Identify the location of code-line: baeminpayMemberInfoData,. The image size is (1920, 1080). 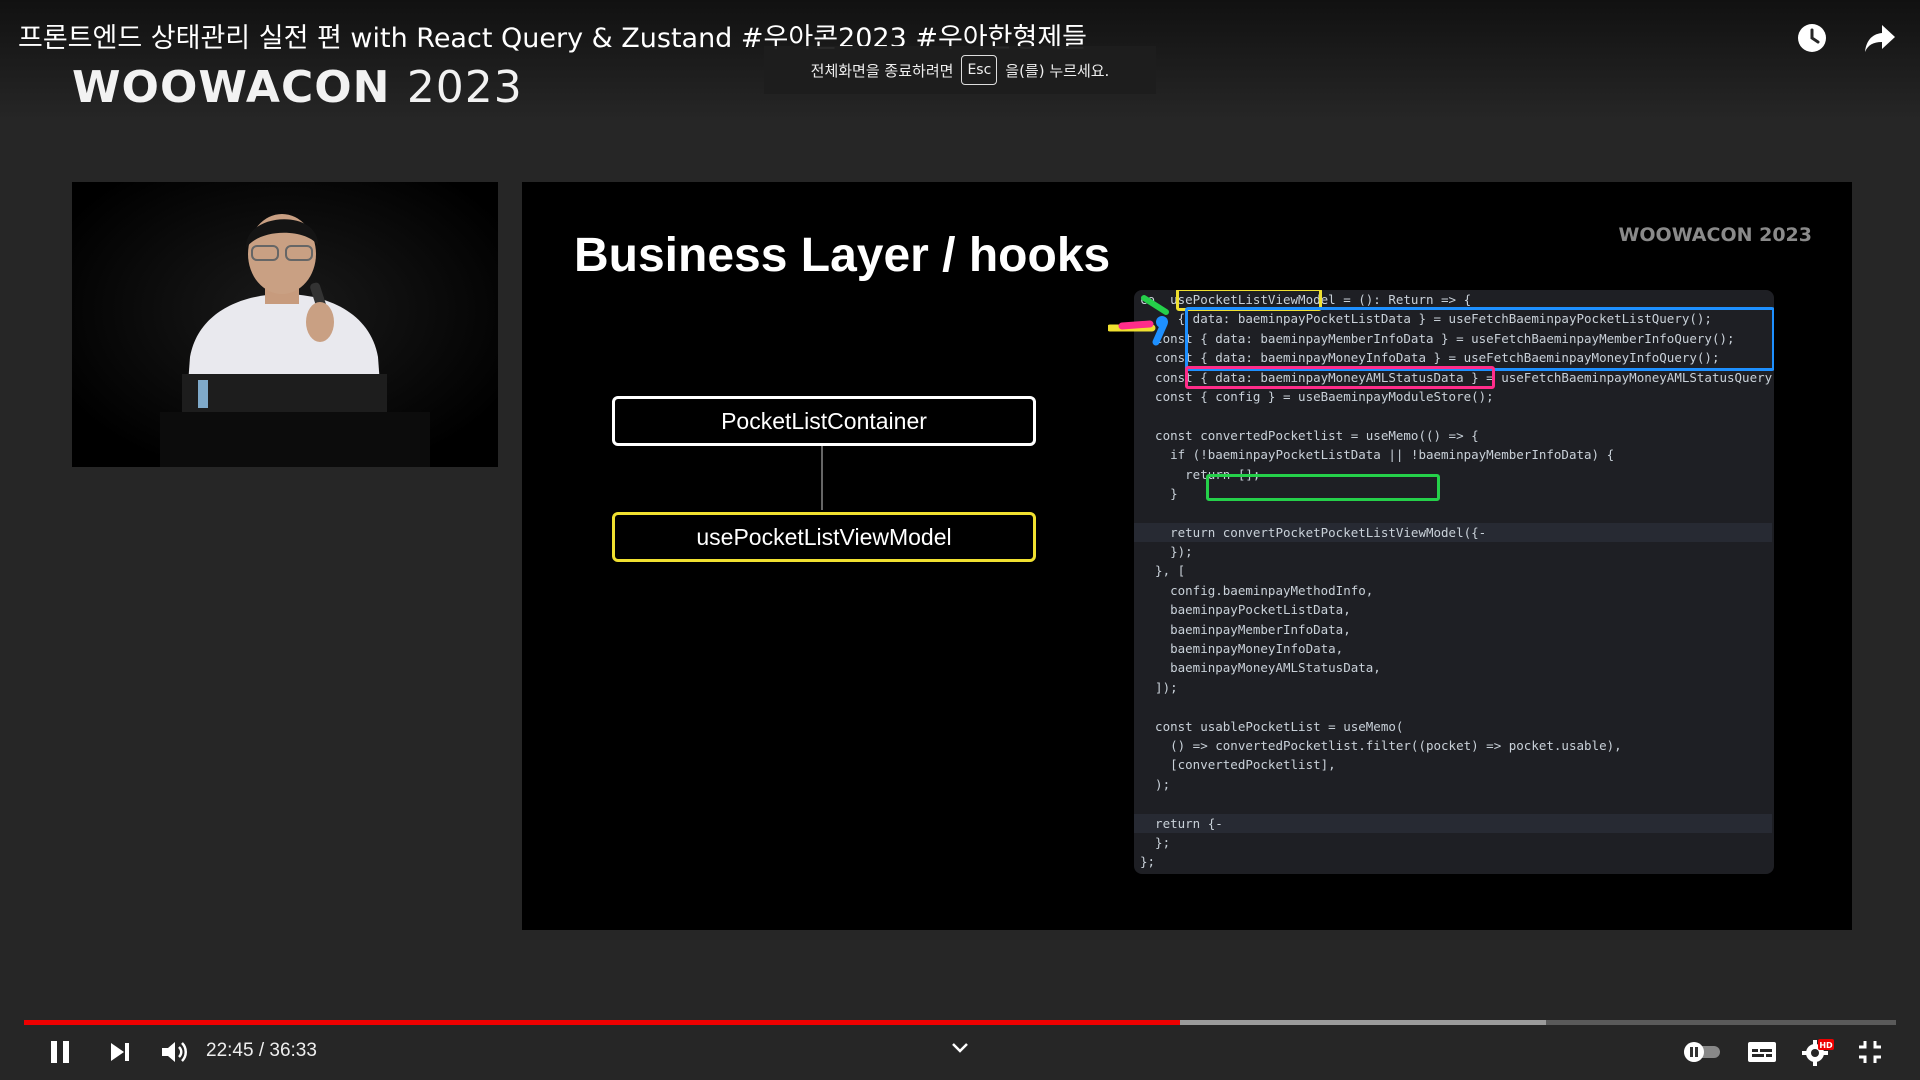
(1245, 629).